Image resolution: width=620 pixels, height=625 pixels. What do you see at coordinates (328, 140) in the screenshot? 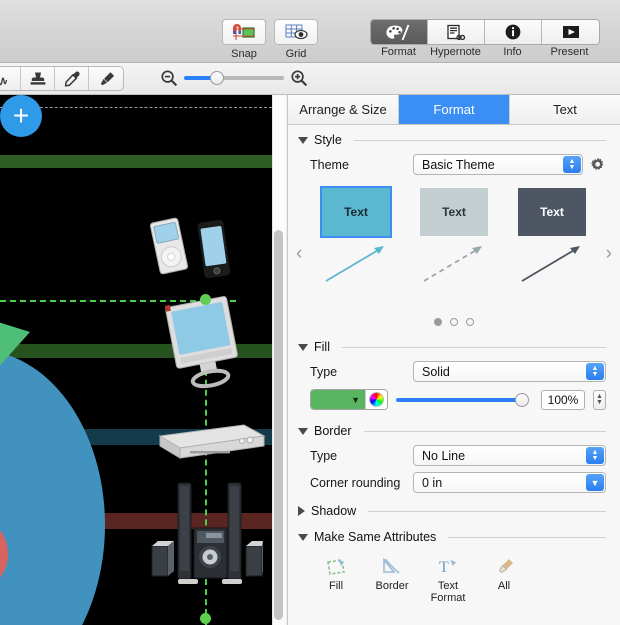
I see `style-section-title: Style` at bounding box center [328, 140].